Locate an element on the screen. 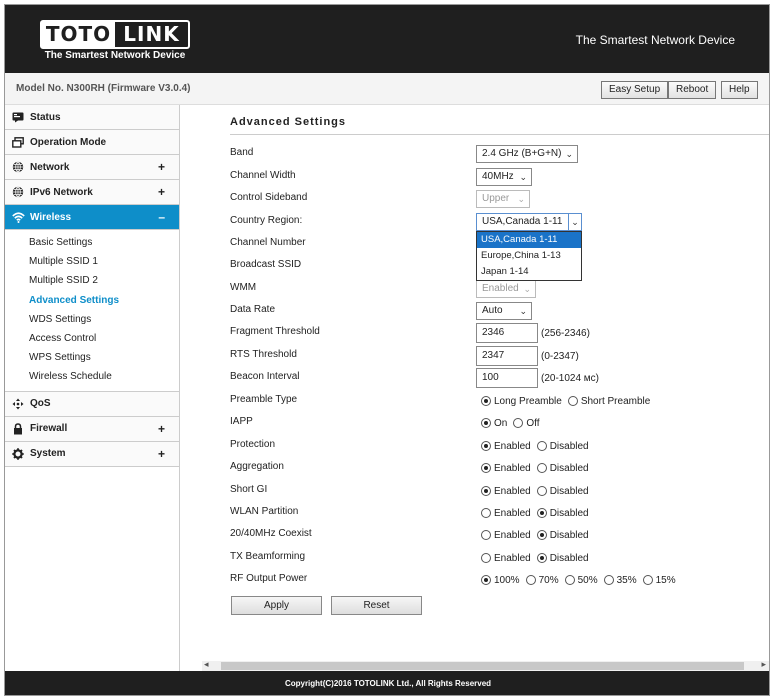  protection-enabled-radio is located at coordinates (486, 446).